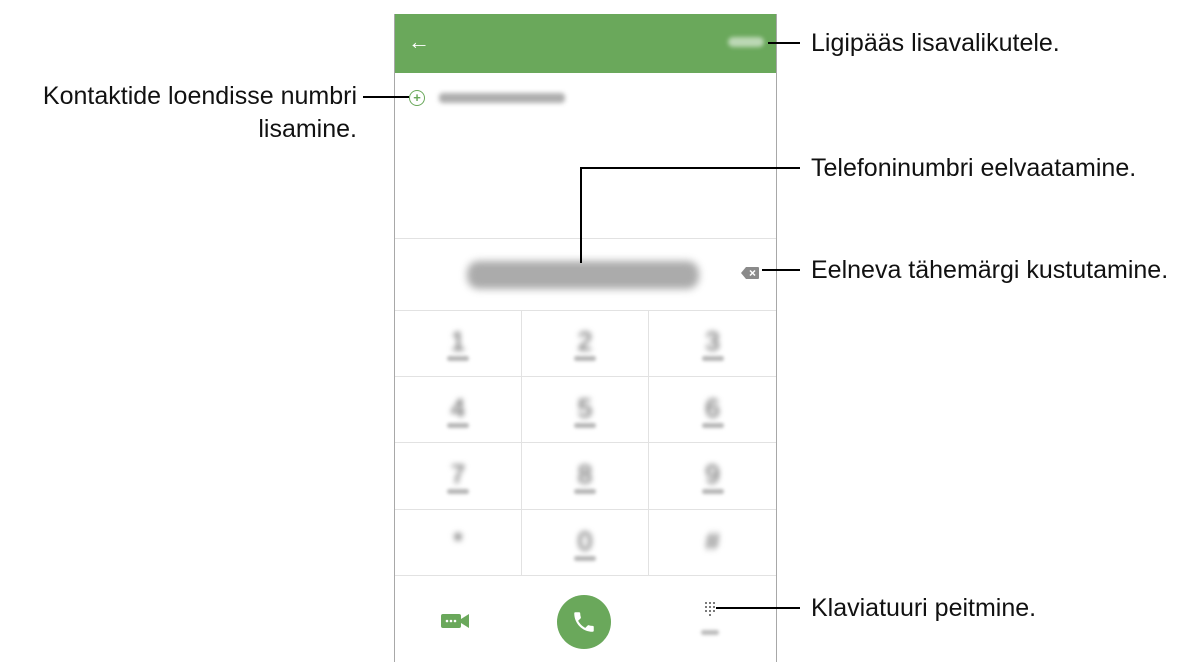  I want to click on key-digit: 9, so click(712, 474).